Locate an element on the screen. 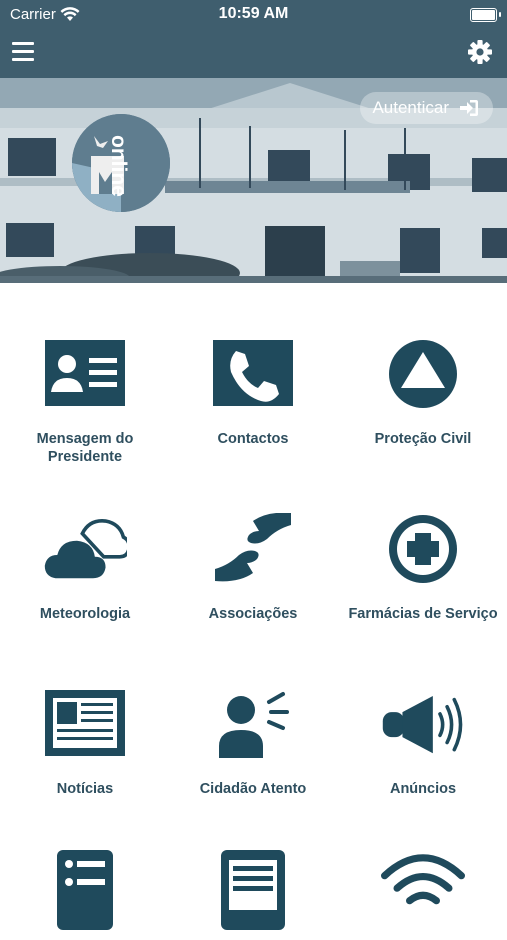 The image size is (507, 940). megaphone-icon is located at coordinates (423, 730).